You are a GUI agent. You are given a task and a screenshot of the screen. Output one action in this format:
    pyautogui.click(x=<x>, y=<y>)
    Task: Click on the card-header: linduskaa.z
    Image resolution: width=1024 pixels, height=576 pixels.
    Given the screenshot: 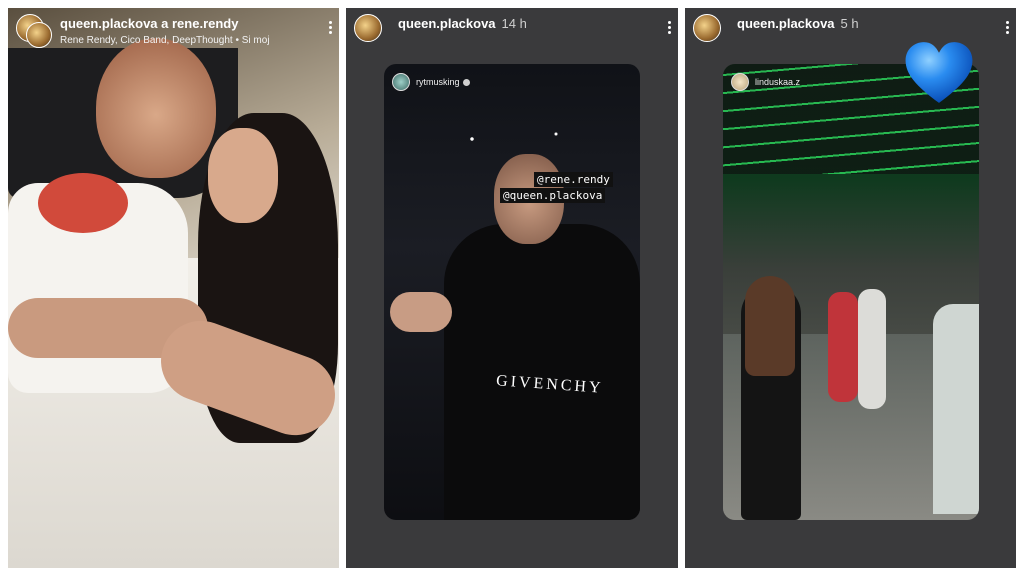 What is the action you would take?
    pyautogui.click(x=765, y=82)
    